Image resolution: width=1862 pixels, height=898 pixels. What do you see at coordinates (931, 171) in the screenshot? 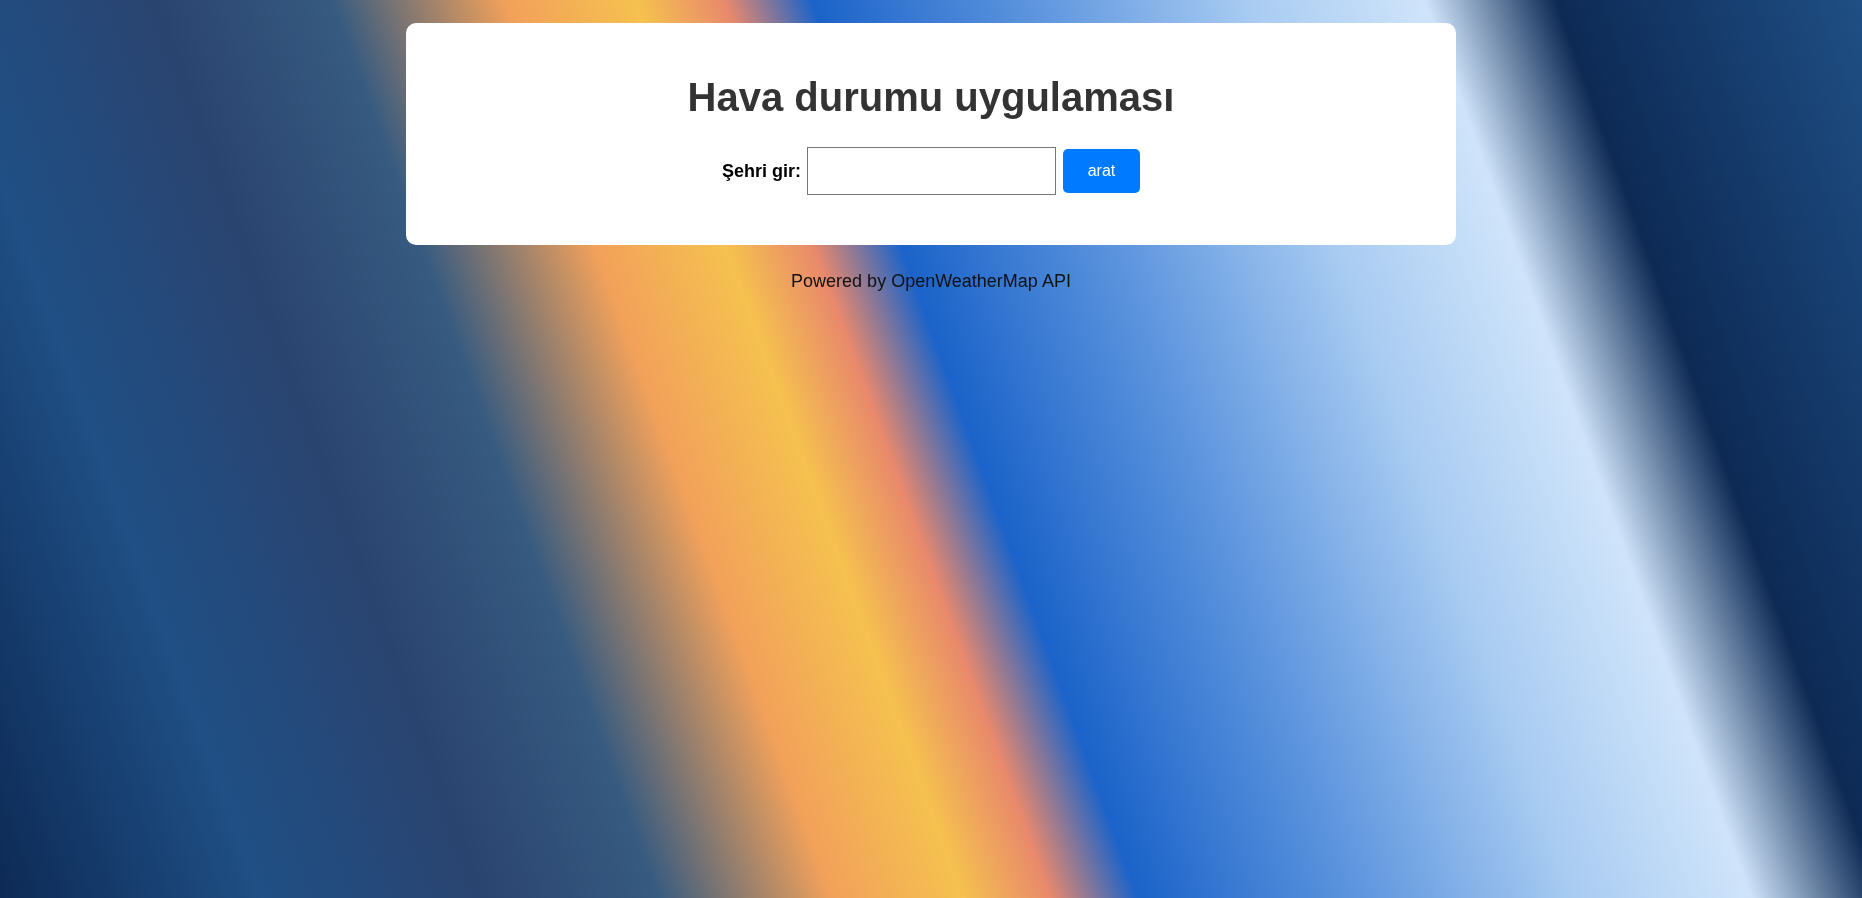
I see `city-input-field` at bounding box center [931, 171].